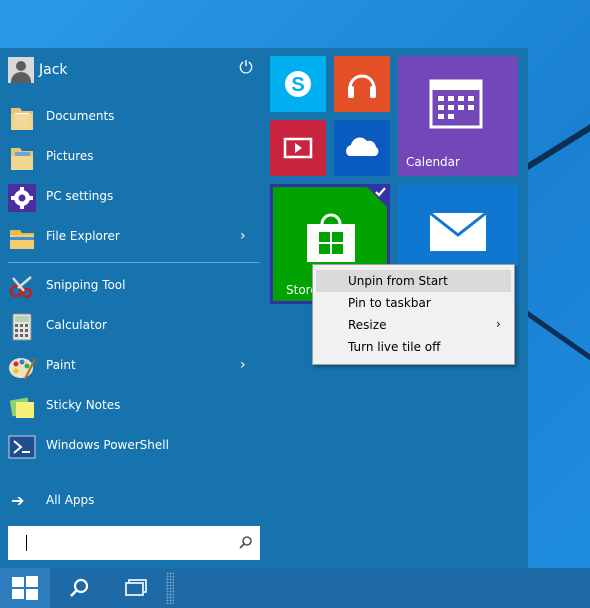 The image size is (590, 608). What do you see at coordinates (22, 369) in the screenshot?
I see `paint-palette-icon` at bounding box center [22, 369].